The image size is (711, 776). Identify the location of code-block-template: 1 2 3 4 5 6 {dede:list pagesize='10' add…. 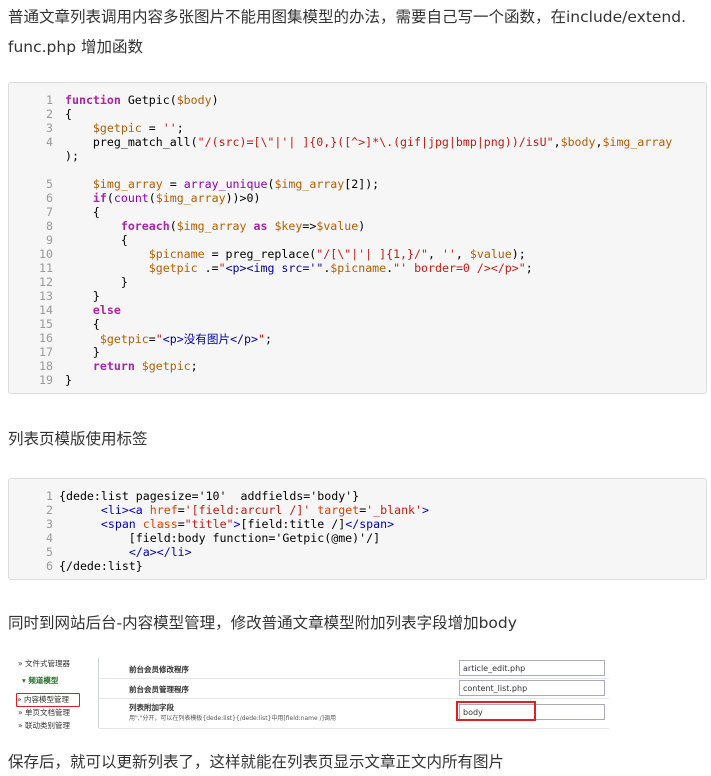
(357, 529).